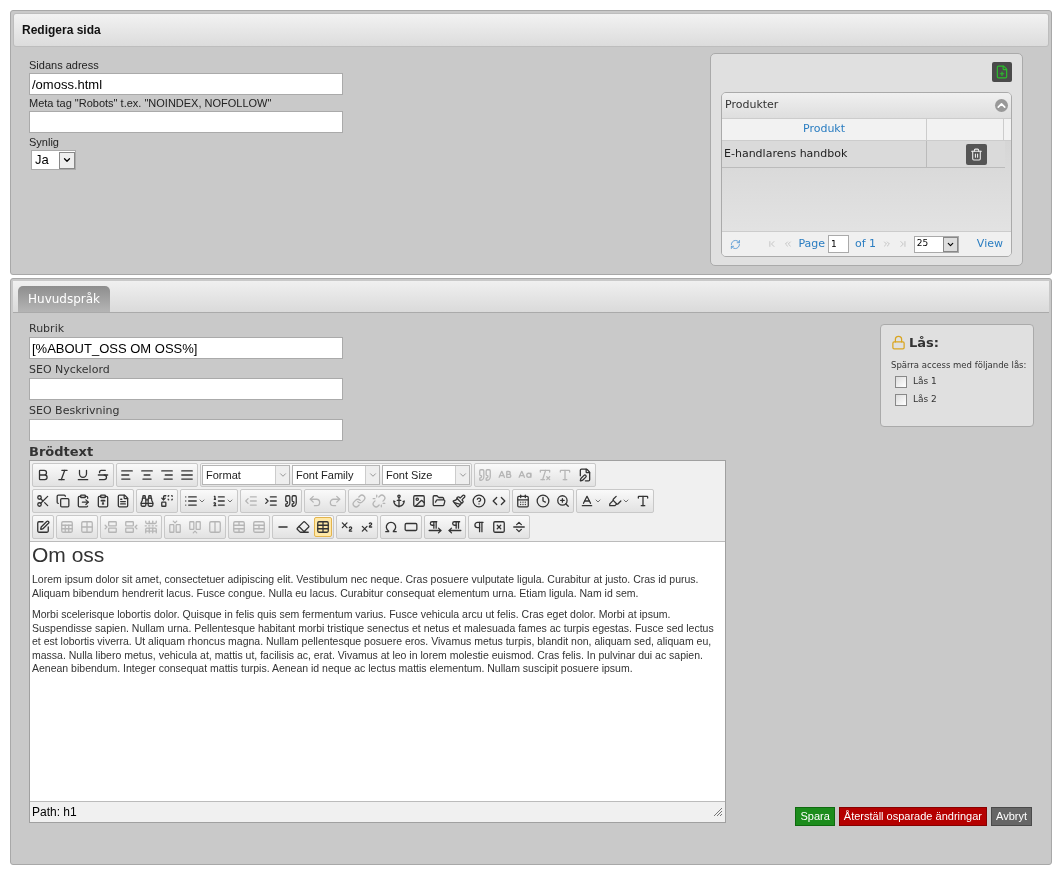  I want to click on content-heading: Om oss, so click(69, 555).